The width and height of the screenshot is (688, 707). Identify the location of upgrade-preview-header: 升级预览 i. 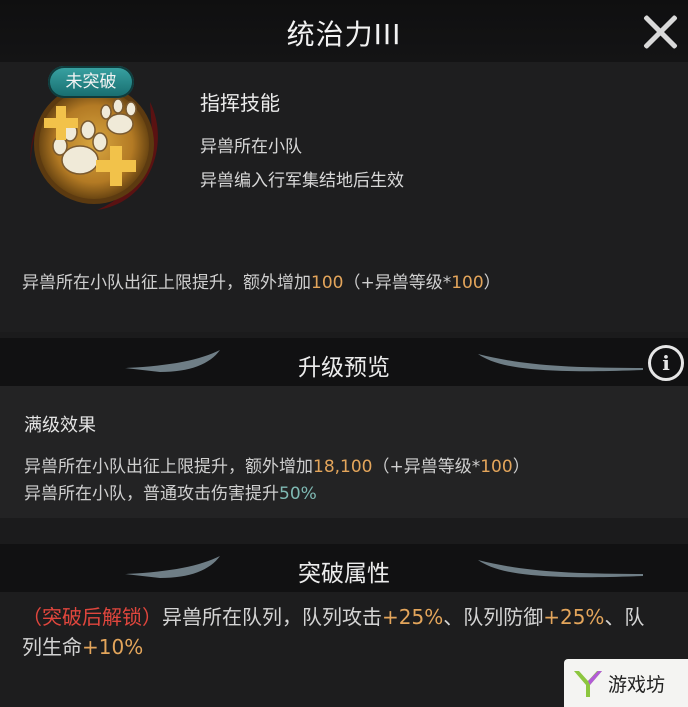
(344, 362).